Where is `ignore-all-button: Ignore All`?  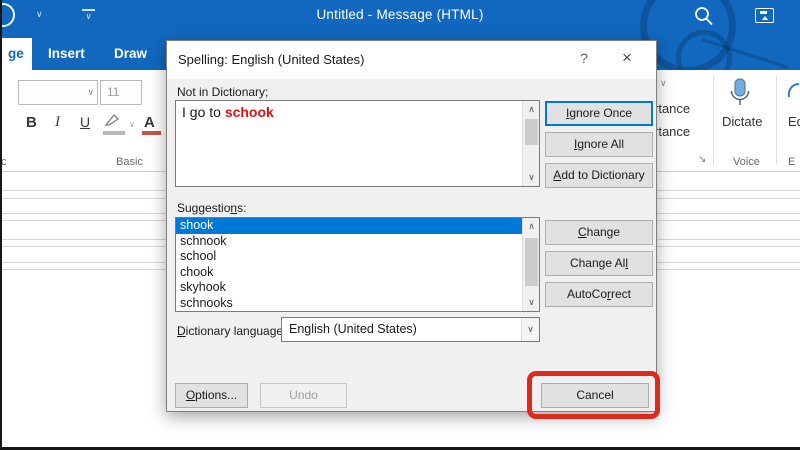
ignore-all-button: Ignore All is located at coordinates (599, 144).